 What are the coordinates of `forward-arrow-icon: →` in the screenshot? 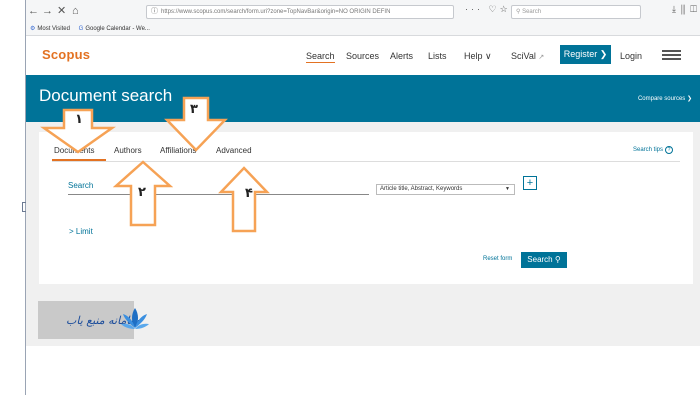 It's located at (47, 11).